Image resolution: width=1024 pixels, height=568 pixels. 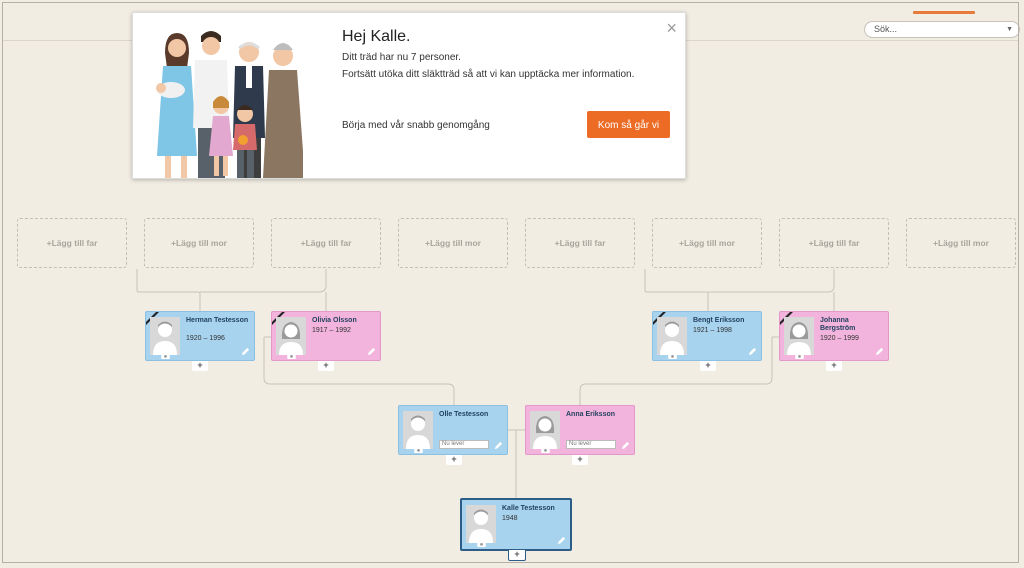 I want to click on person-name: Olivia Olsson, so click(x=334, y=320).